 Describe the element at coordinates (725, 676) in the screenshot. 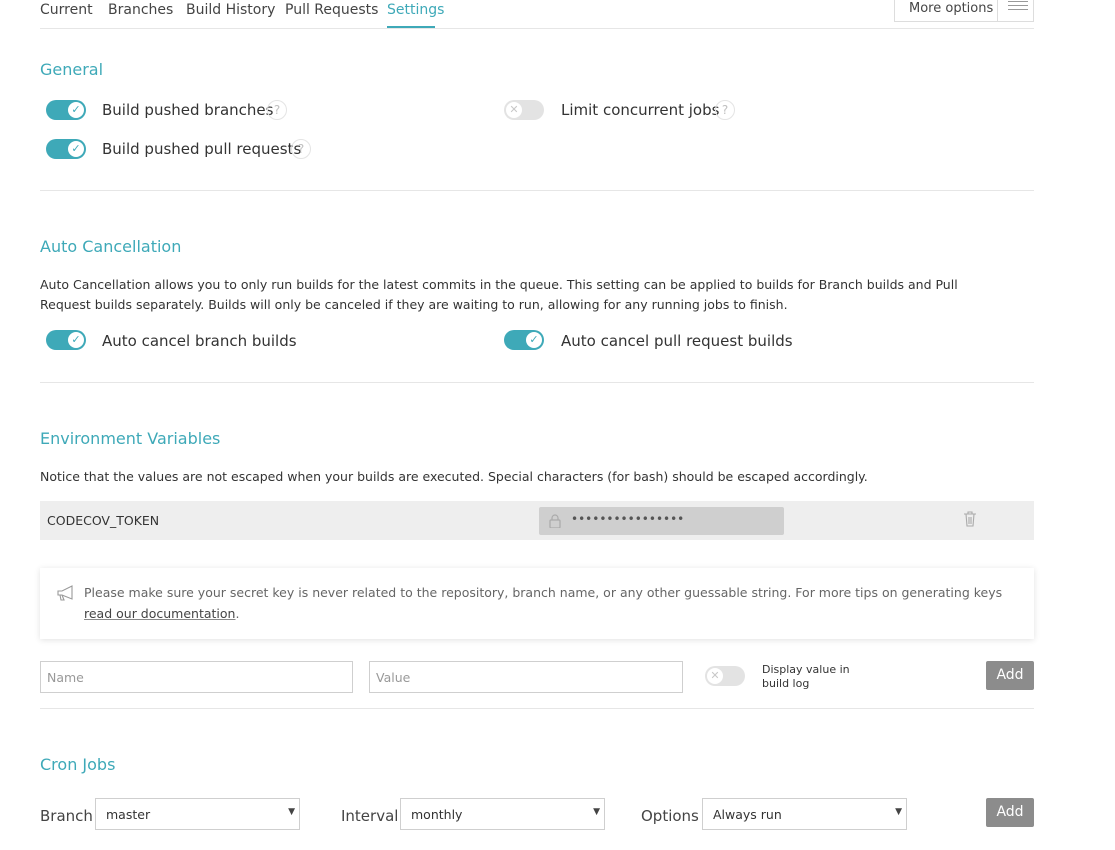

I see `display-value-toggle: ✕` at that location.